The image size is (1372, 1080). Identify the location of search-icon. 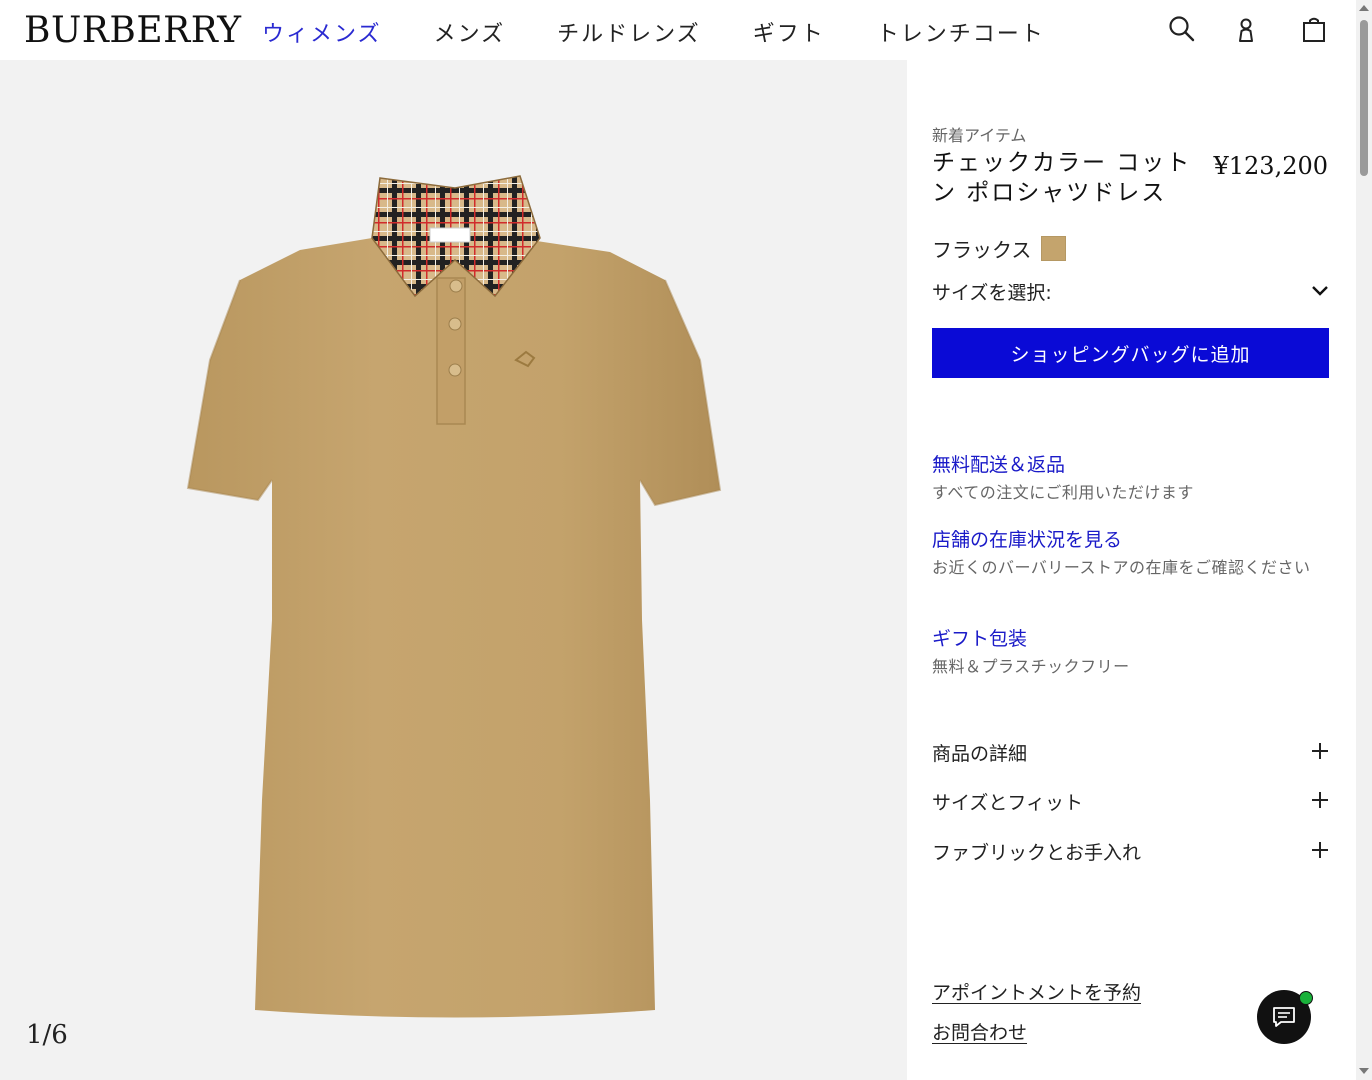
(1182, 30).